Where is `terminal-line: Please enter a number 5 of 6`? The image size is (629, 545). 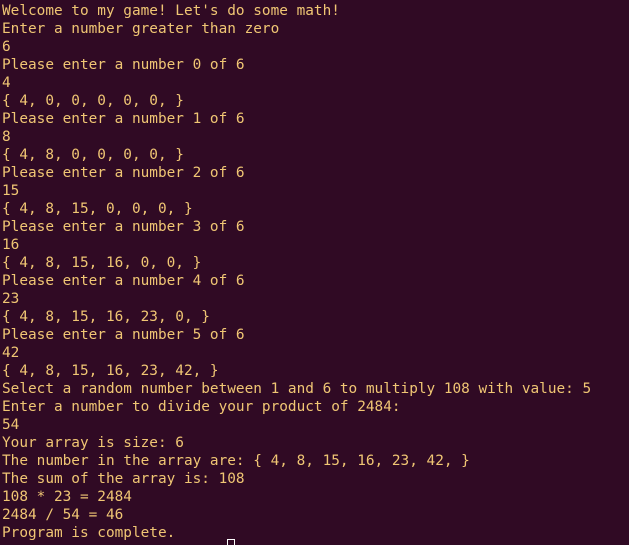 terminal-line: Please enter a number 5 of 6 is located at coordinates (123, 335).